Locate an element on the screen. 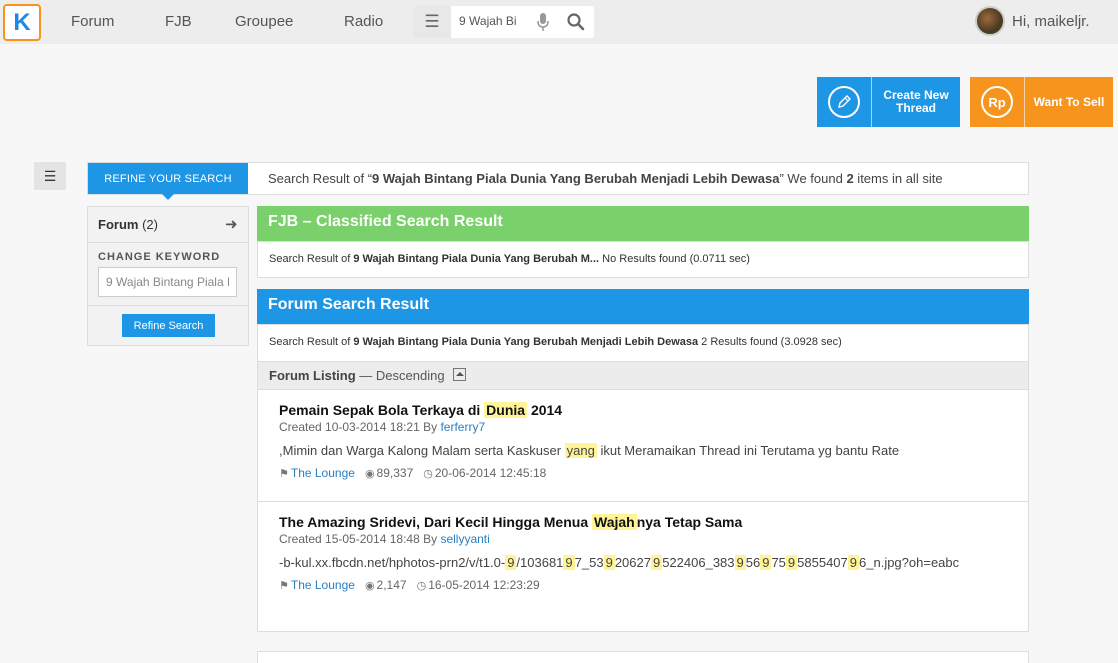  want-to-sell-label: Want To Sell is located at coordinates (1069, 101).